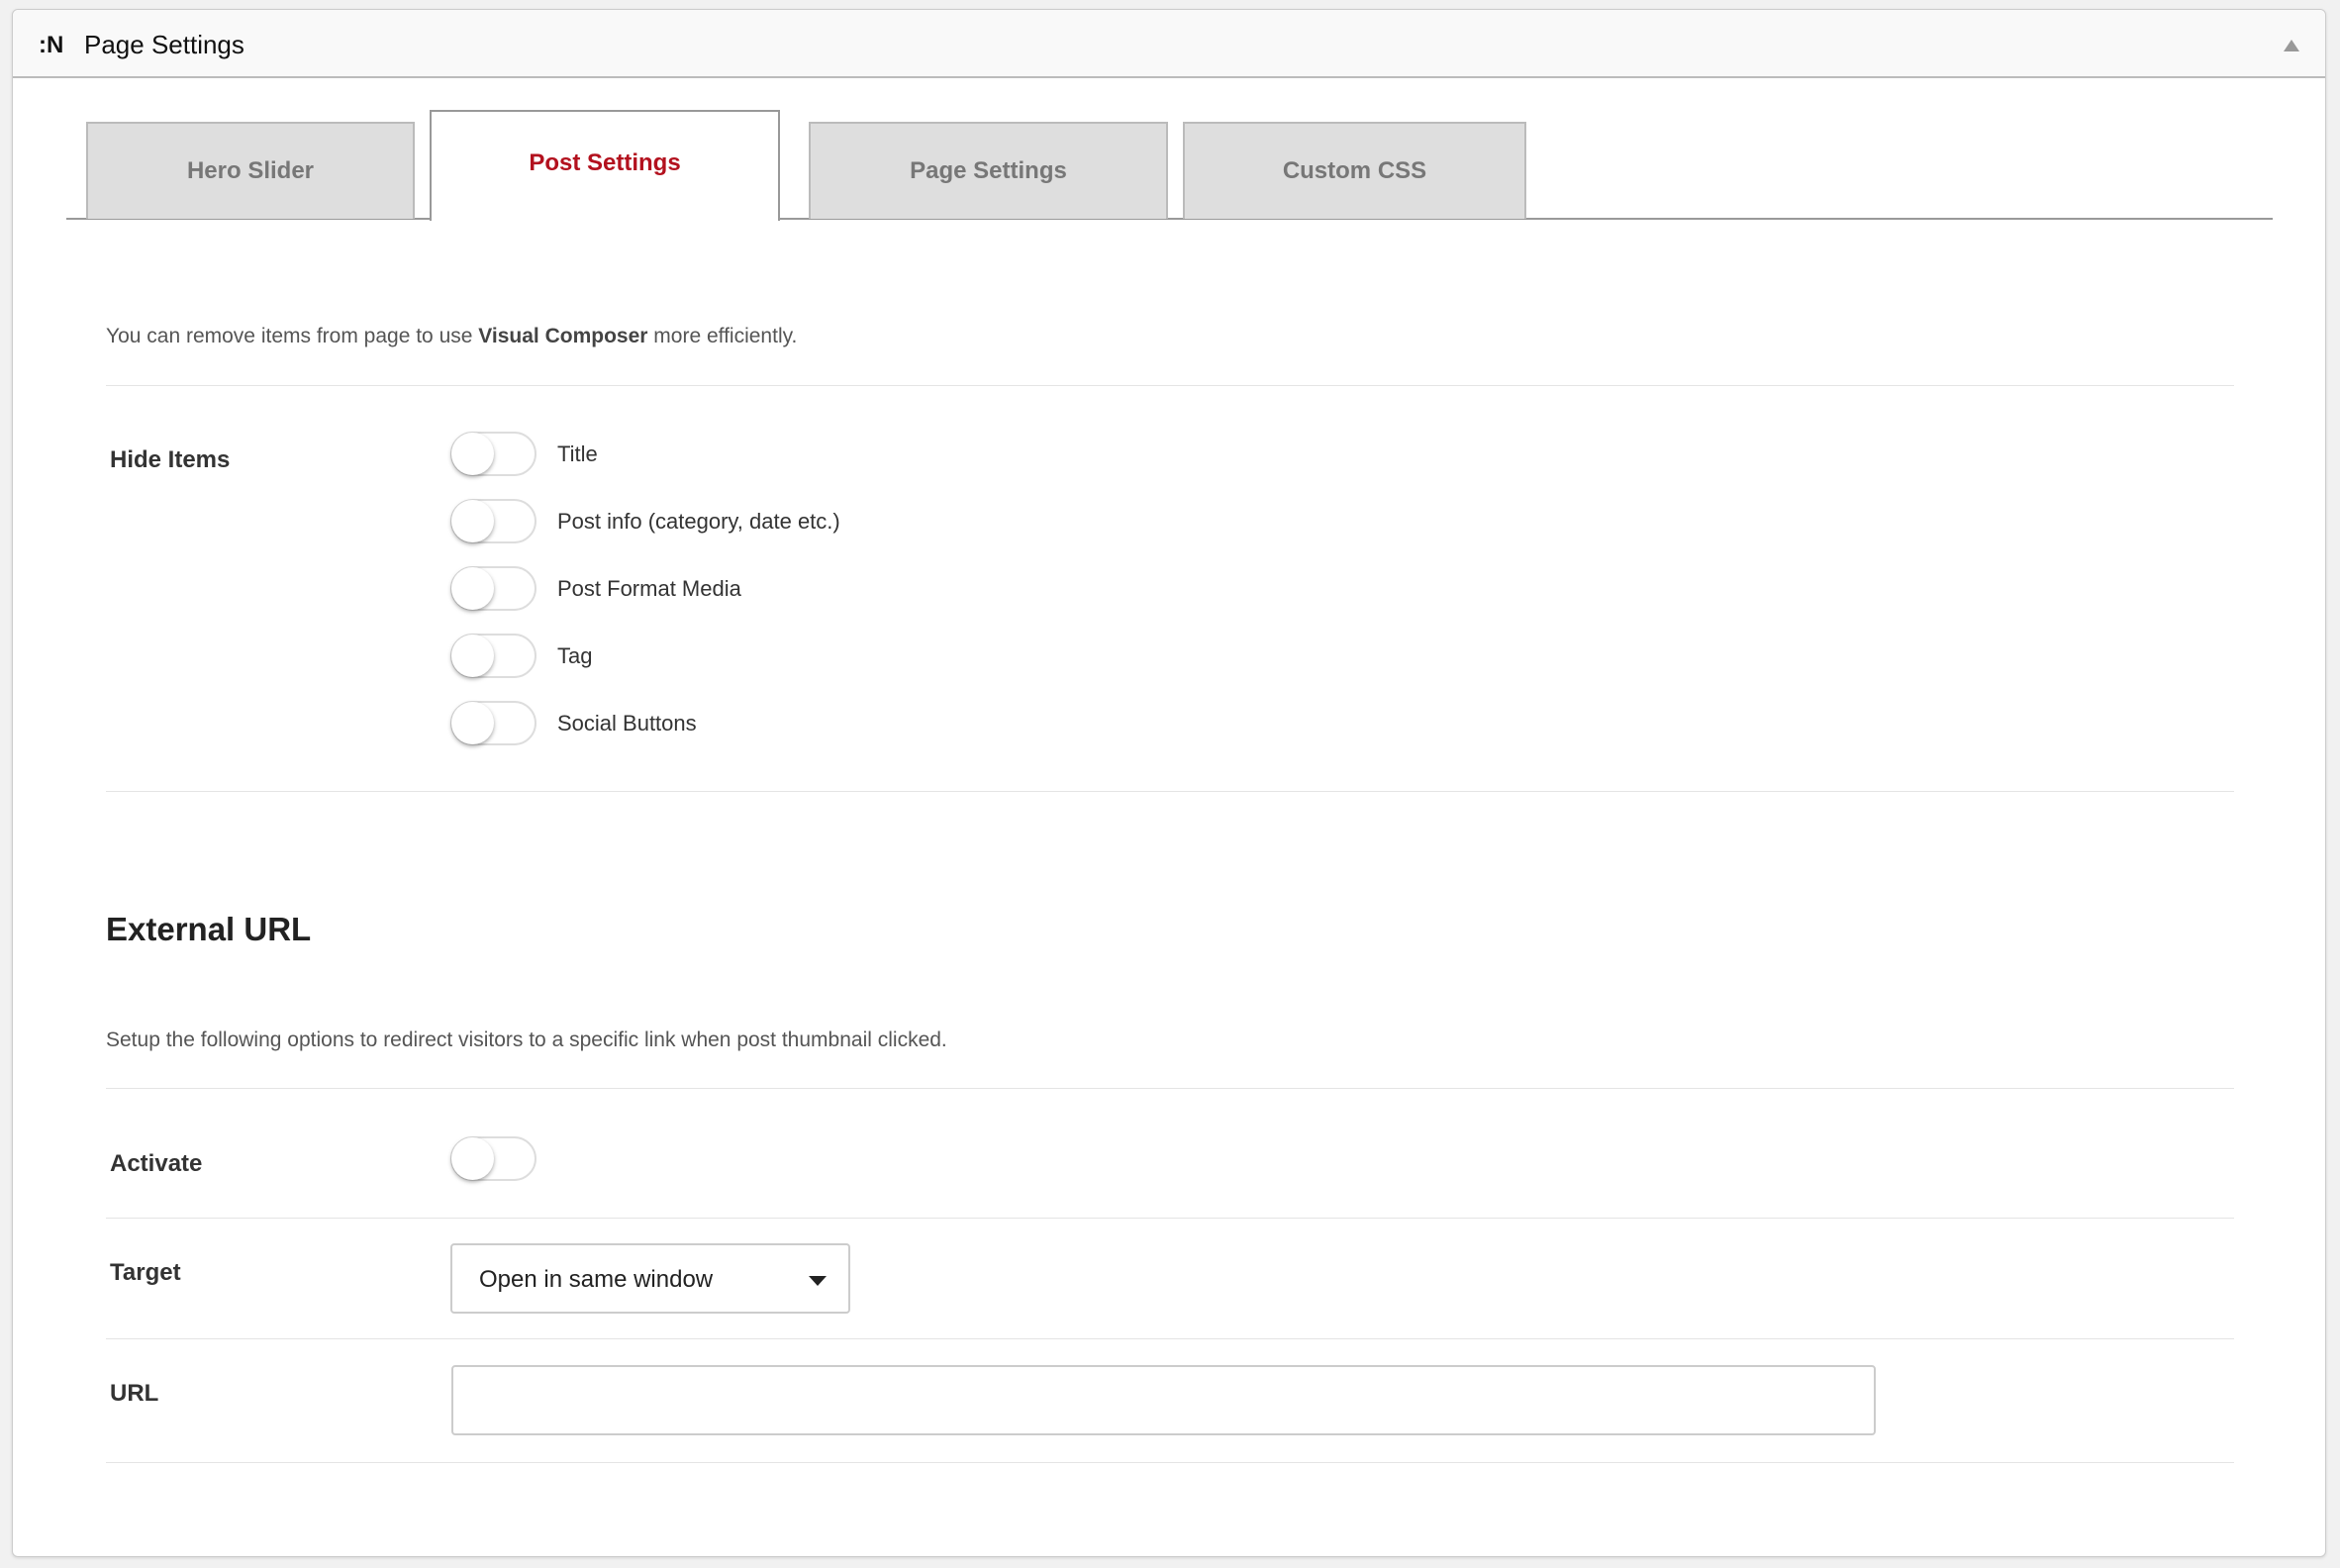 This screenshot has height=1568, width=2340. I want to click on tab-page-settings: Page Settings, so click(988, 170).